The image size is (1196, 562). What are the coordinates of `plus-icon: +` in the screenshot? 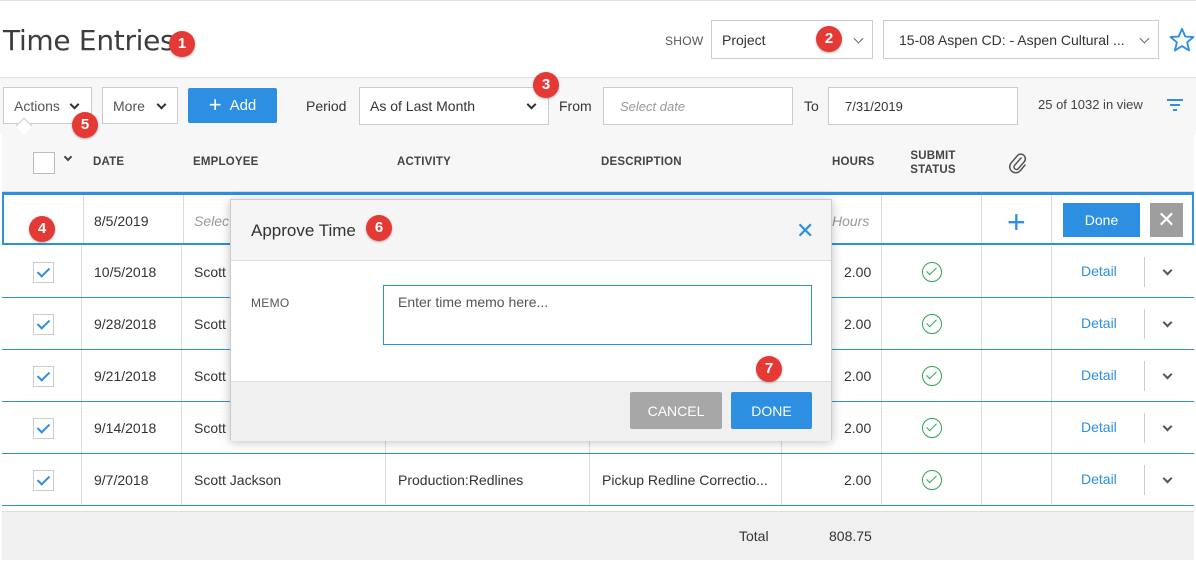 It's located at (215, 104).